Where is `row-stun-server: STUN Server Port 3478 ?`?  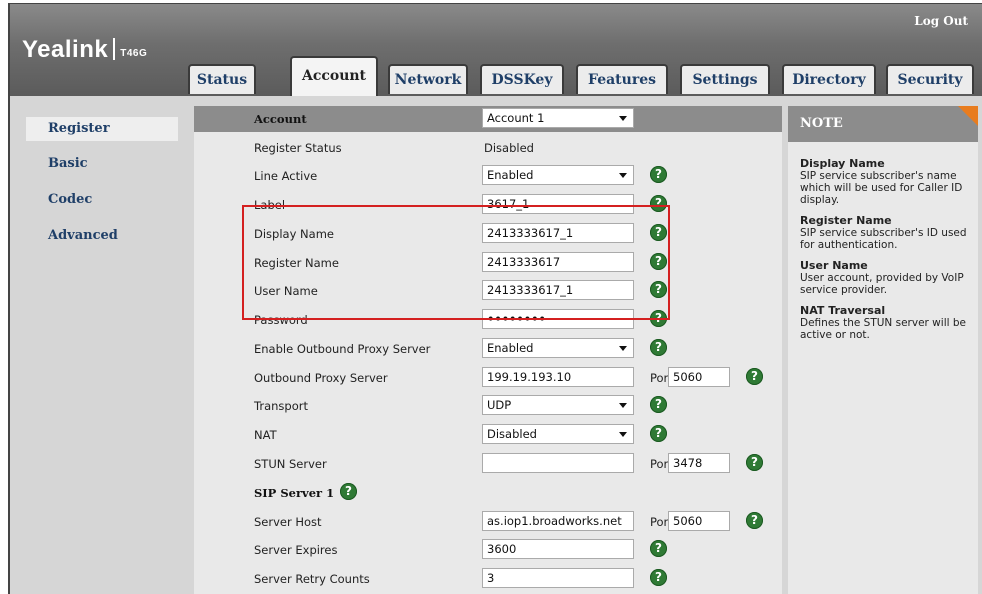 row-stun-server: STUN Server Port 3478 ? is located at coordinates (488, 465).